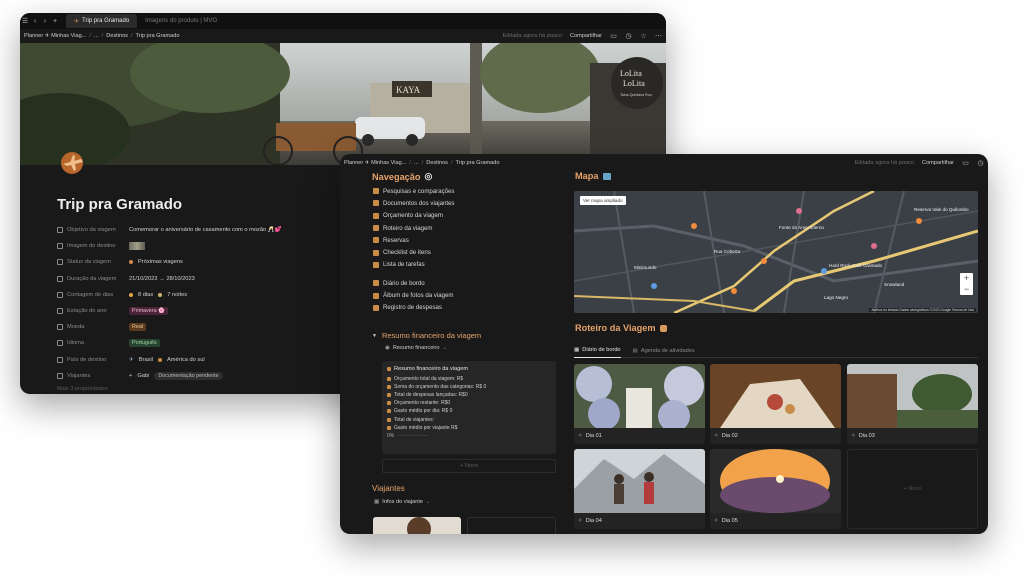 The height and width of the screenshot is (576, 1024). What do you see at coordinates (628, 36) in the screenshot?
I see `history-icon: ◷` at bounding box center [628, 36].